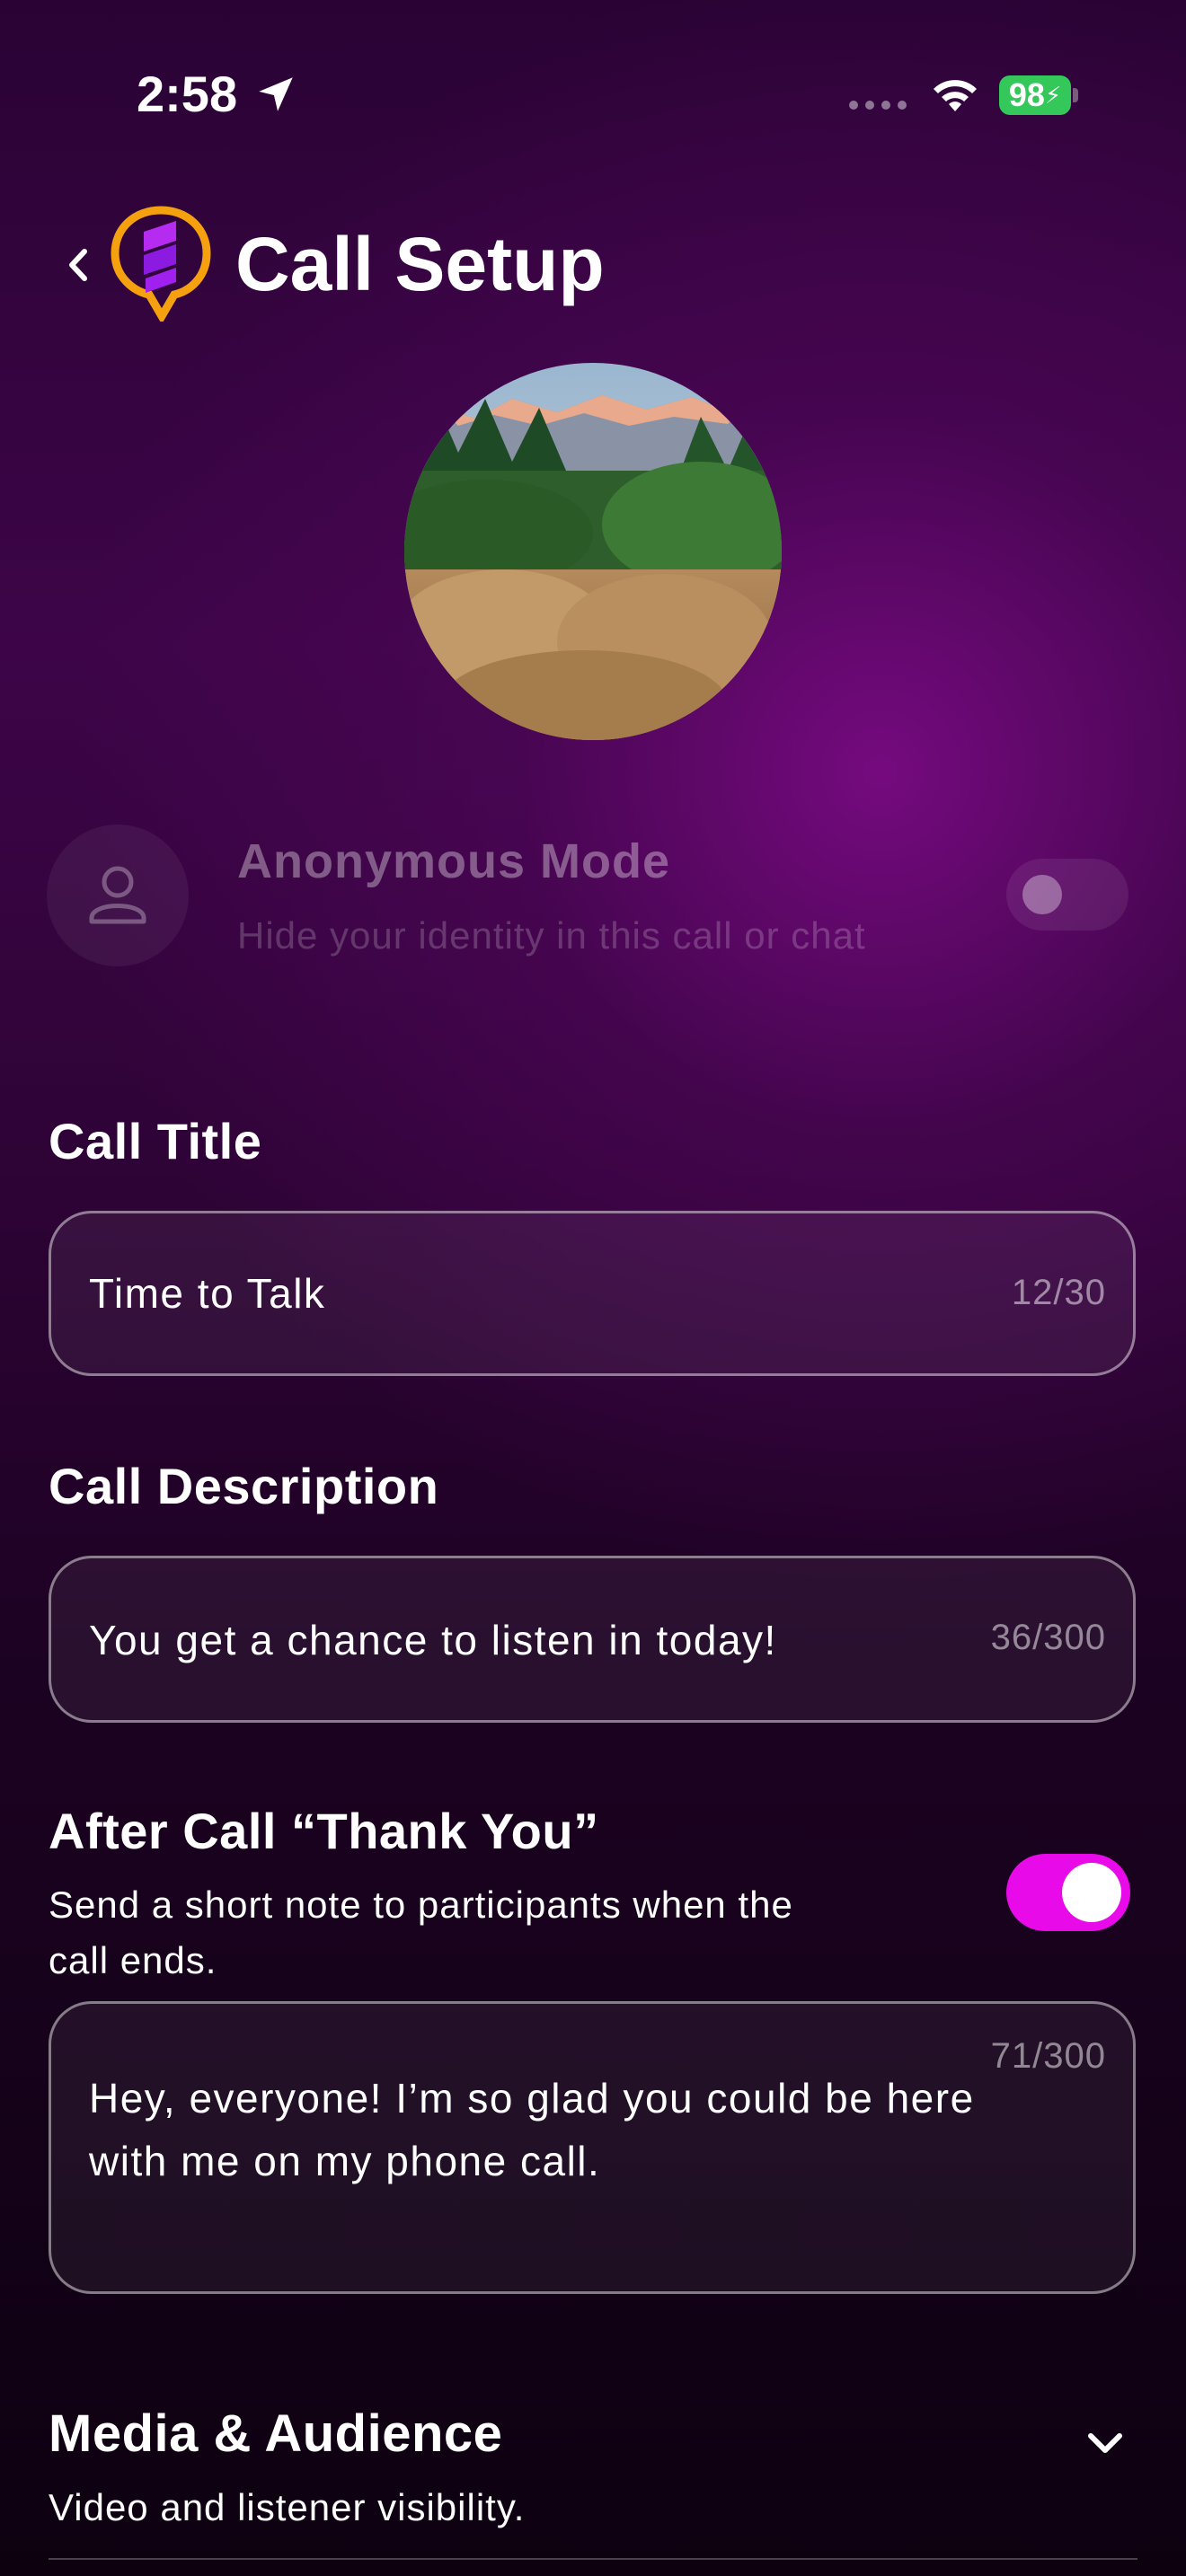 The width and height of the screenshot is (1186, 2576). Describe the element at coordinates (187, 94) in the screenshot. I see `status-time: 2:58` at that location.